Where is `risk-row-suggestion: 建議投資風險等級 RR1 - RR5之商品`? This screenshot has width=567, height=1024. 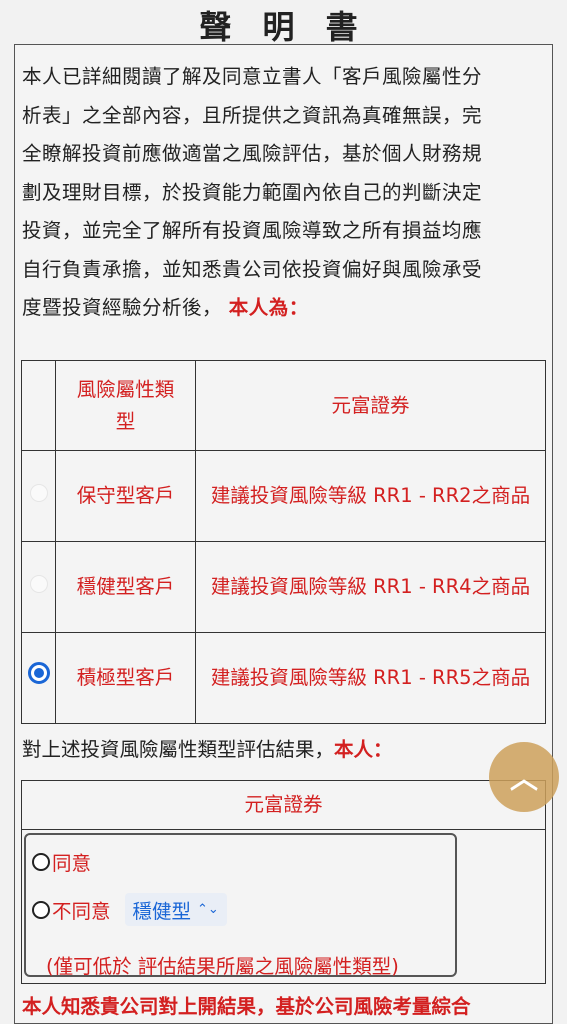
risk-row-suggestion: 建議投資風險等級 RR1 - RR5之商品 is located at coordinates (370, 678).